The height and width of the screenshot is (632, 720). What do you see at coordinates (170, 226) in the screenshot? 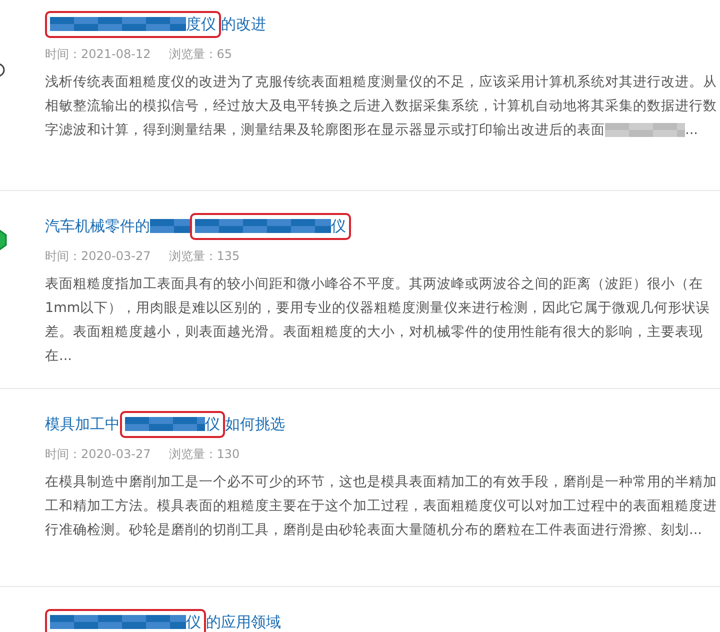
I see `pixelated-text` at bounding box center [170, 226].